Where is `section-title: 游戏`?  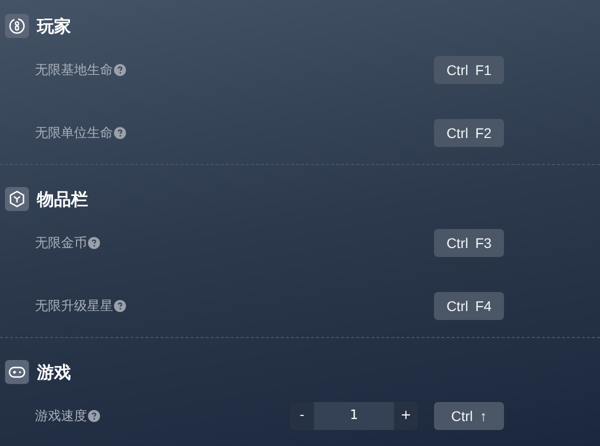 section-title: 游戏 is located at coordinates (54, 373).